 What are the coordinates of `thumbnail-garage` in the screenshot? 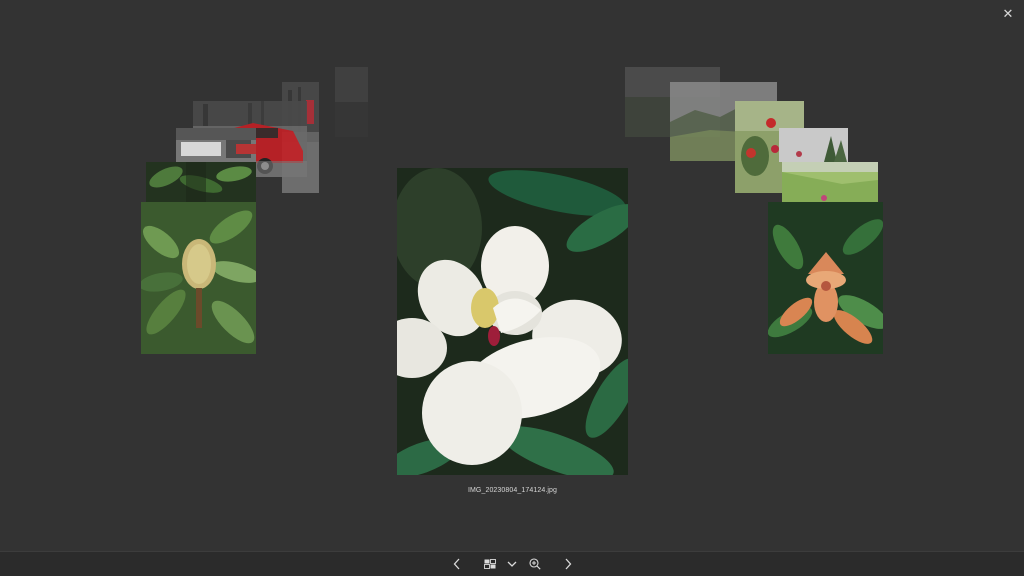 It's located at (216, 145).